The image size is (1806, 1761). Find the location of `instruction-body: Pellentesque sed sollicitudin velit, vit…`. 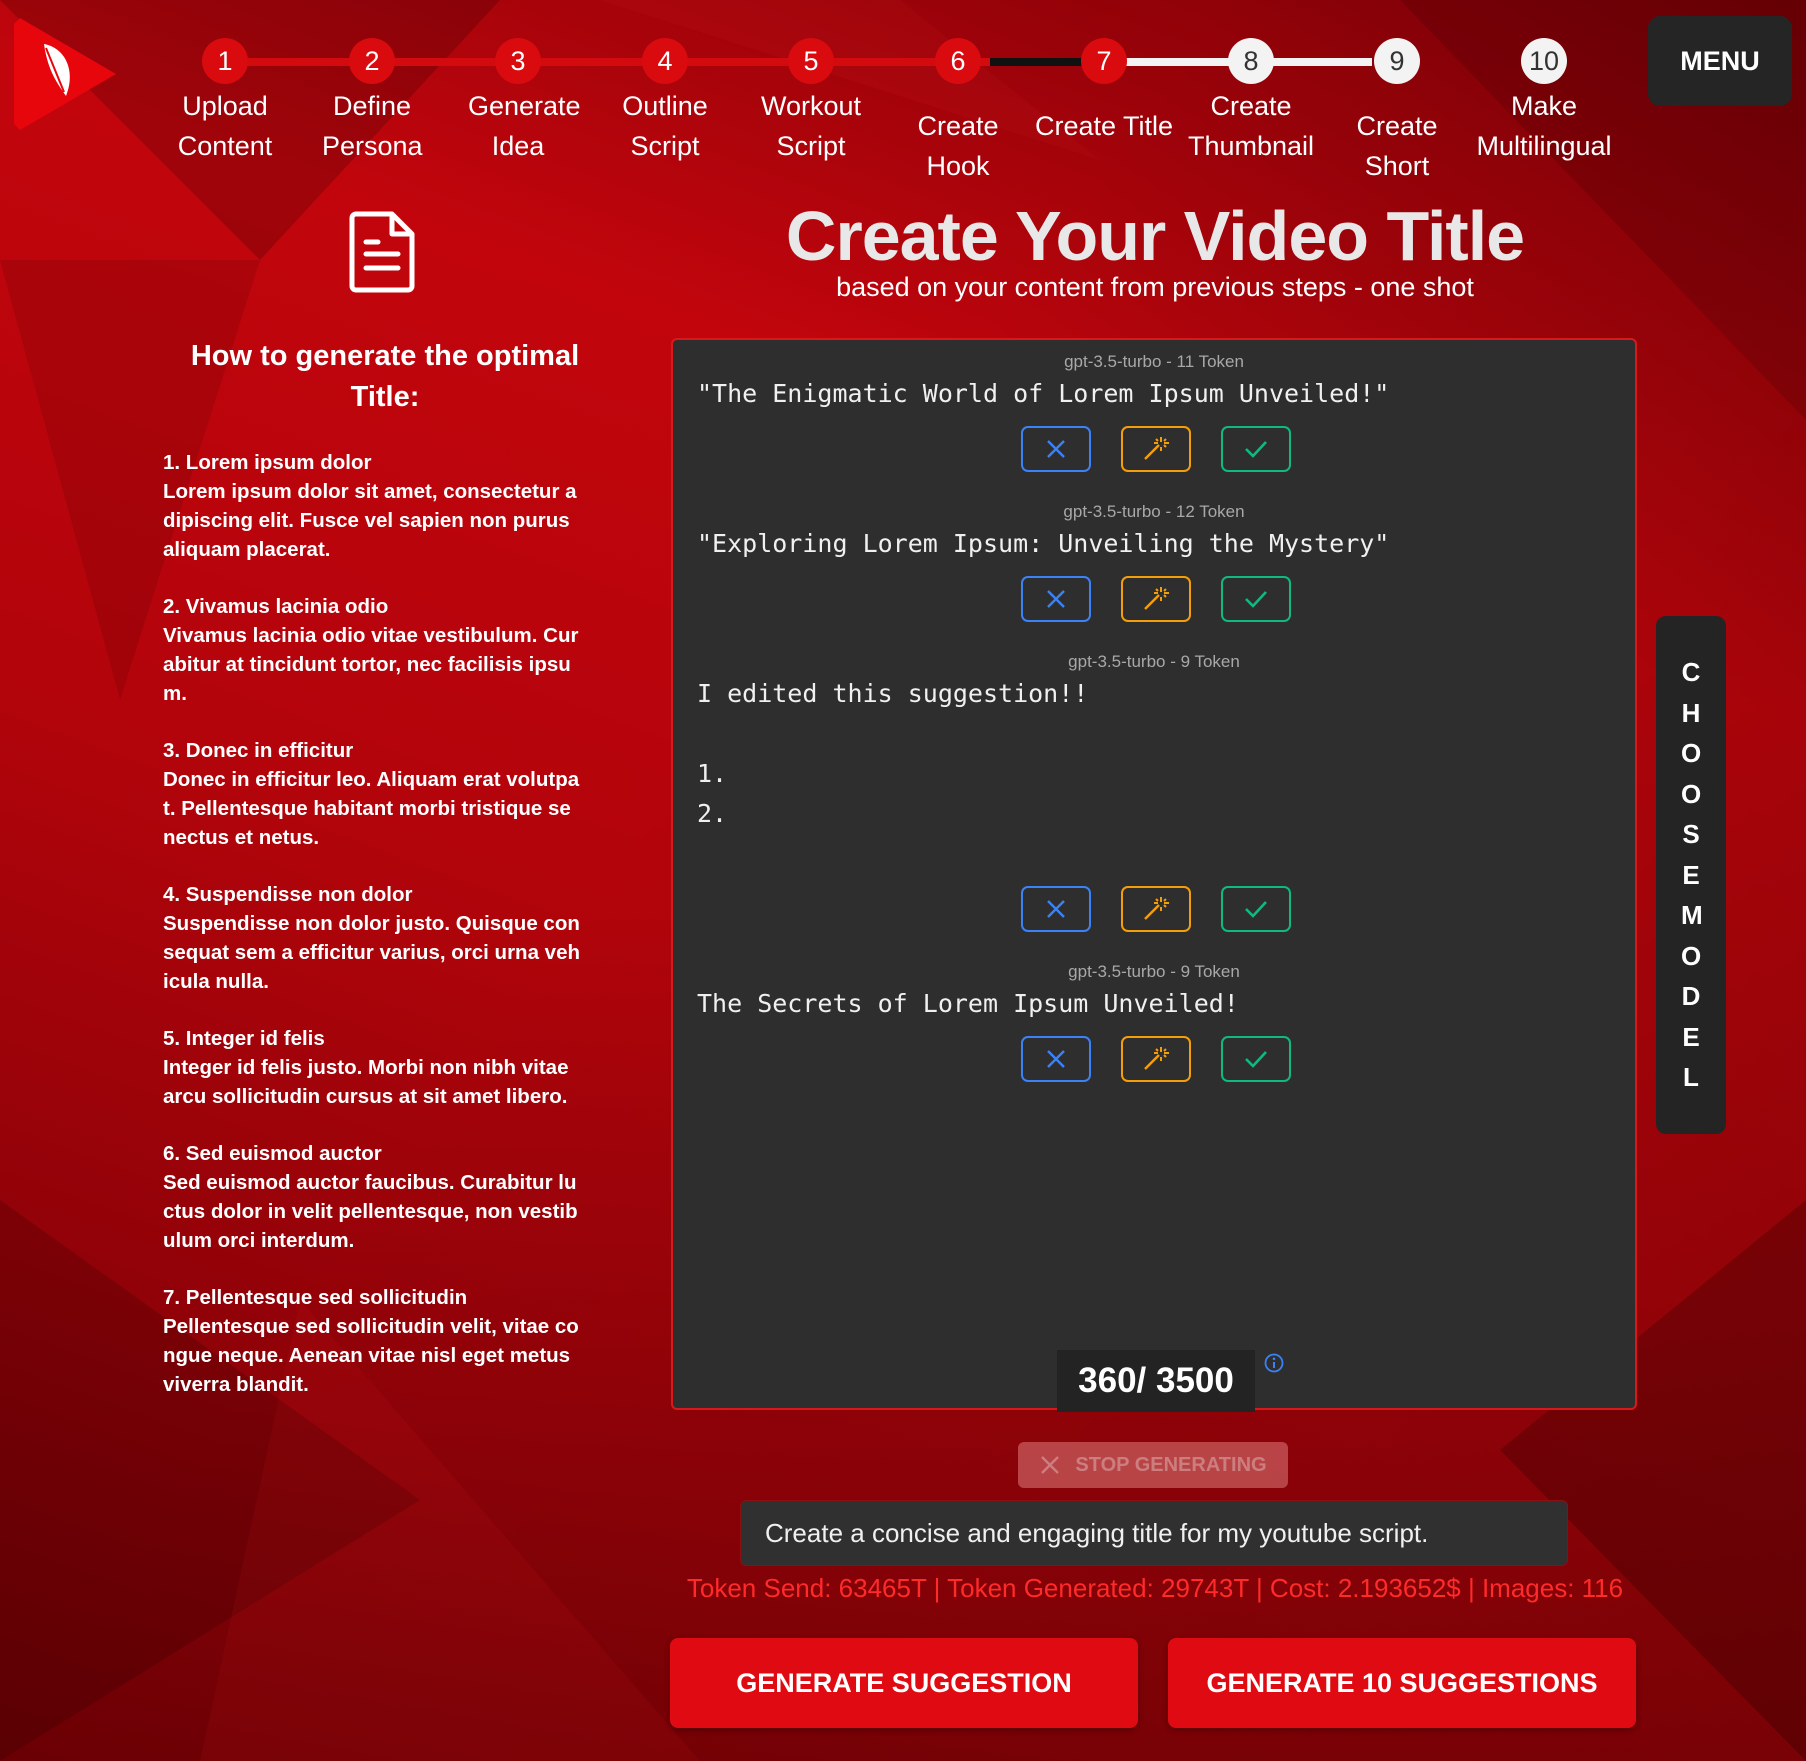

instruction-body: Pellentesque sed sollicitudin velit, vit… is located at coordinates (371, 1355).